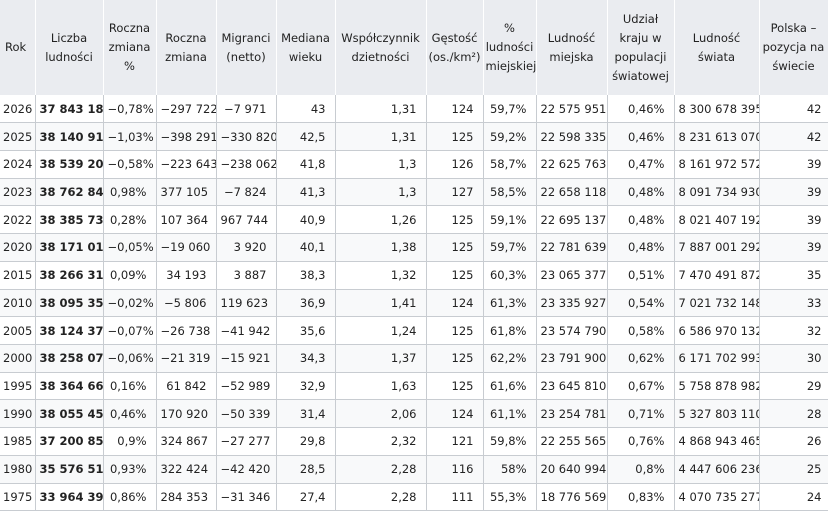 The height and width of the screenshot is (511, 828). What do you see at coordinates (246, 386) in the screenshot?
I see `cell-migrants: −52 989` at bounding box center [246, 386].